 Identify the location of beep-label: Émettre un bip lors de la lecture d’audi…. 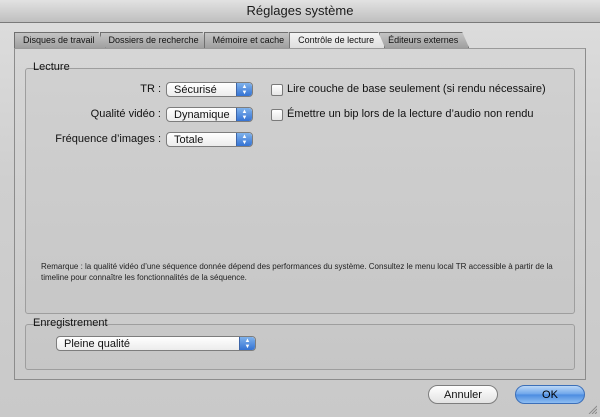
(410, 114).